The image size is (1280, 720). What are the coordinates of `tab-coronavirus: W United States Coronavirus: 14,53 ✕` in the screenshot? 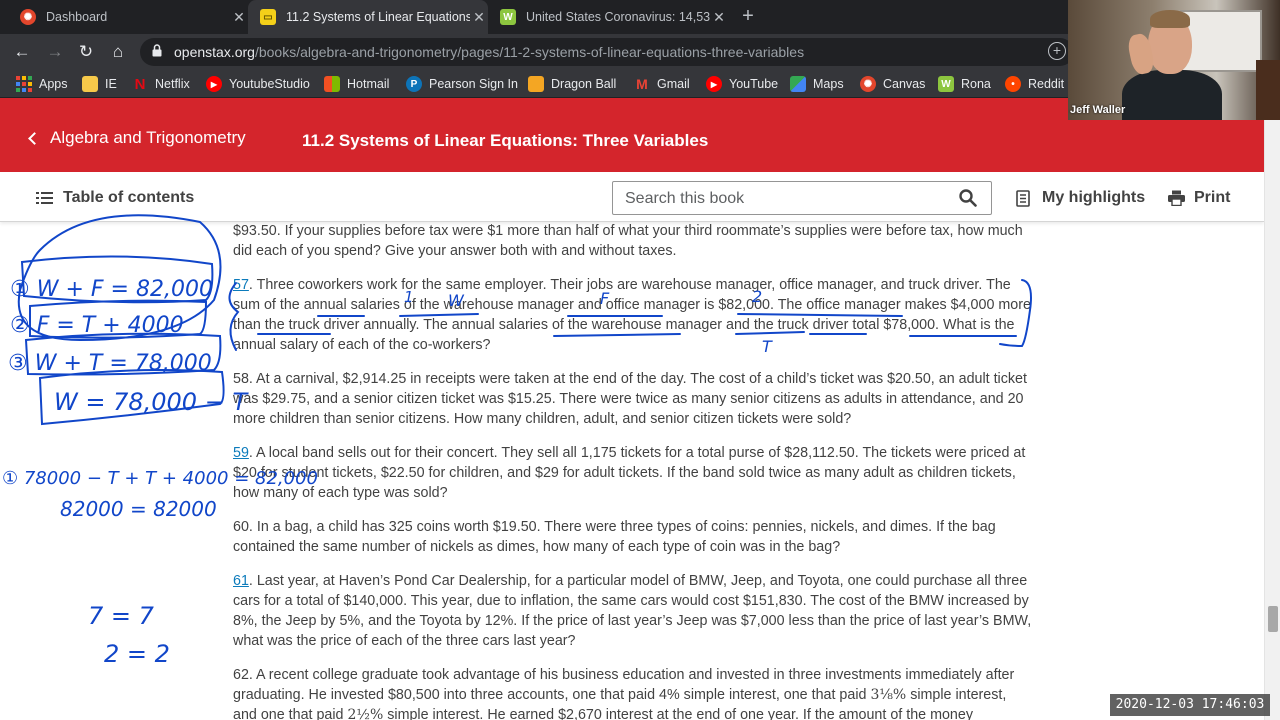 It's located at (608, 17).